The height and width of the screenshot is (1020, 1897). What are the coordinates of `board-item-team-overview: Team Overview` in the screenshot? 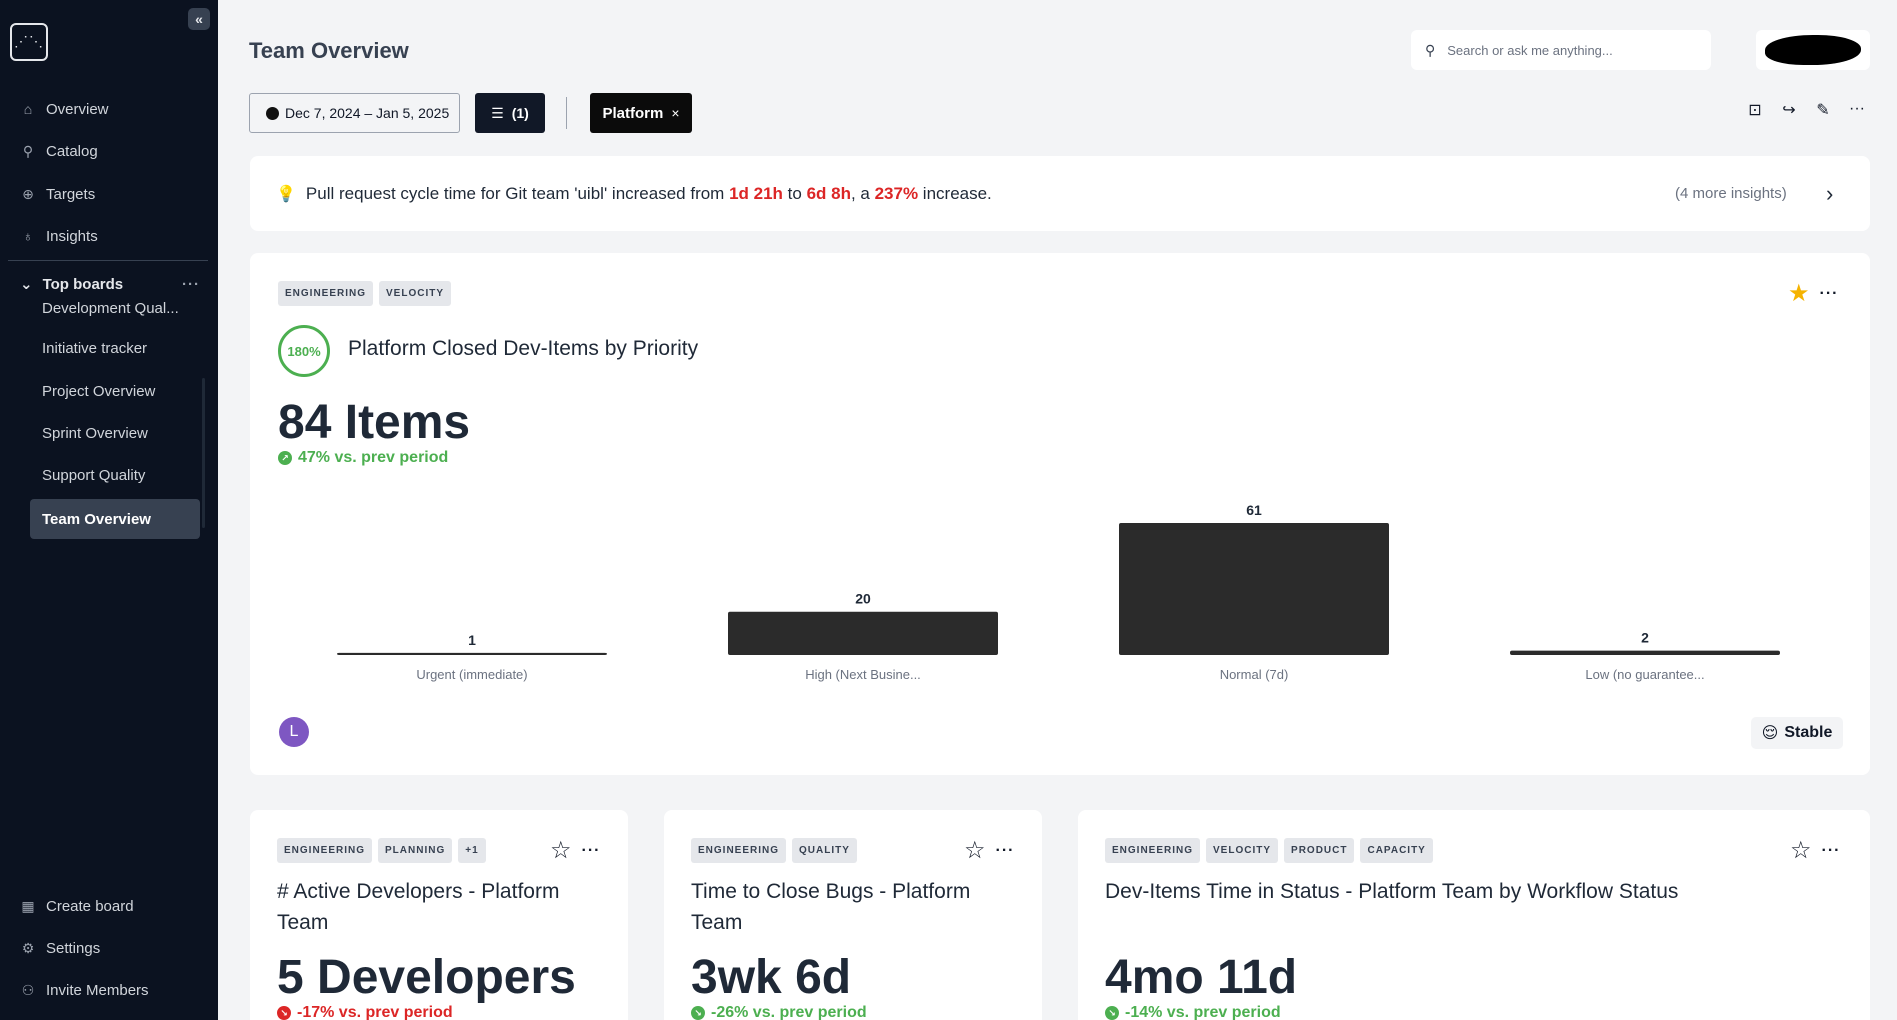 It's located at (115, 519).